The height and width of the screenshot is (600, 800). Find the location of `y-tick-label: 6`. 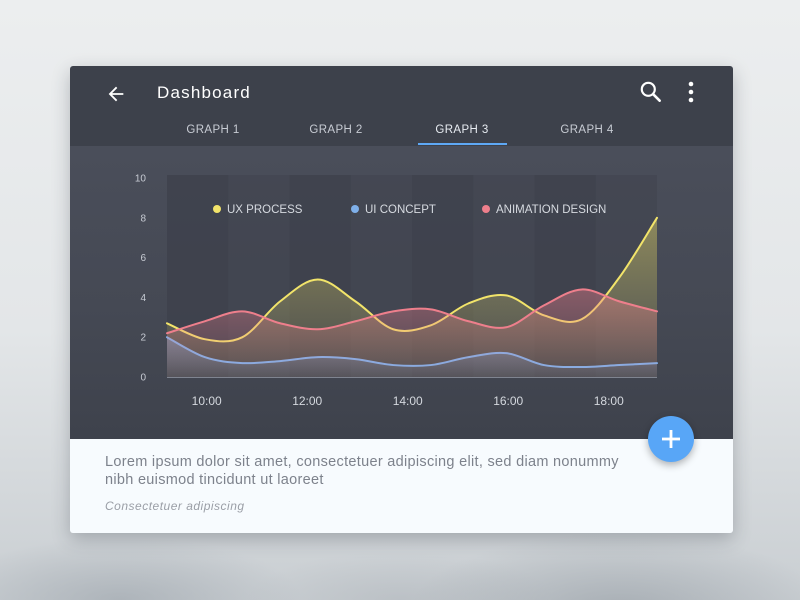

y-tick-label: 6 is located at coordinates (143, 258).